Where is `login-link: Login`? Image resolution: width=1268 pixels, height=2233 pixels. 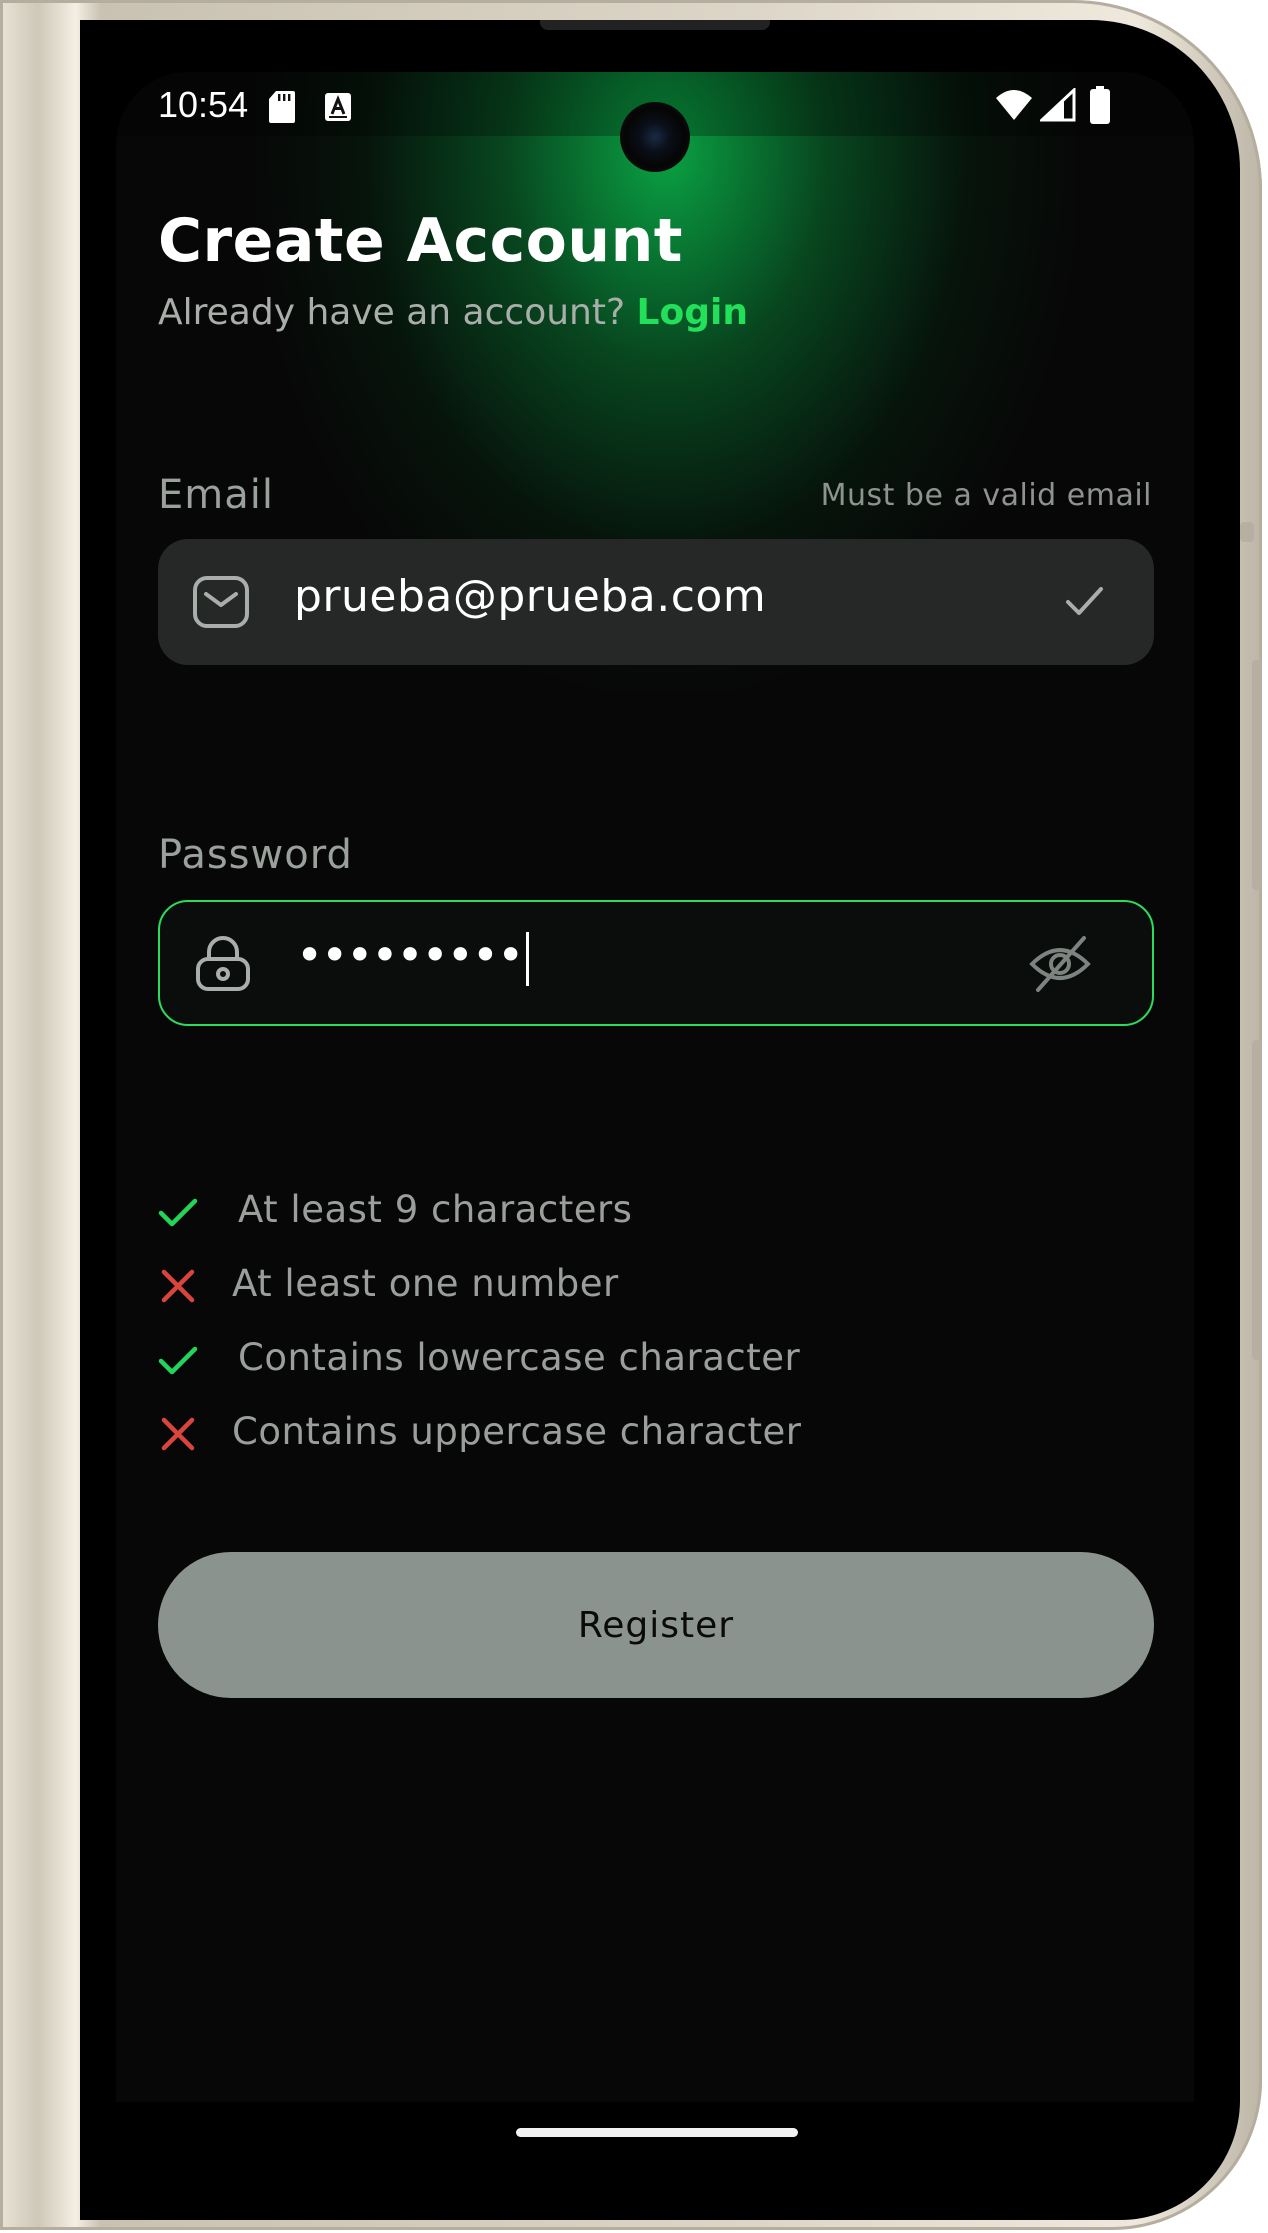
login-link: Login is located at coordinates (692, 312).